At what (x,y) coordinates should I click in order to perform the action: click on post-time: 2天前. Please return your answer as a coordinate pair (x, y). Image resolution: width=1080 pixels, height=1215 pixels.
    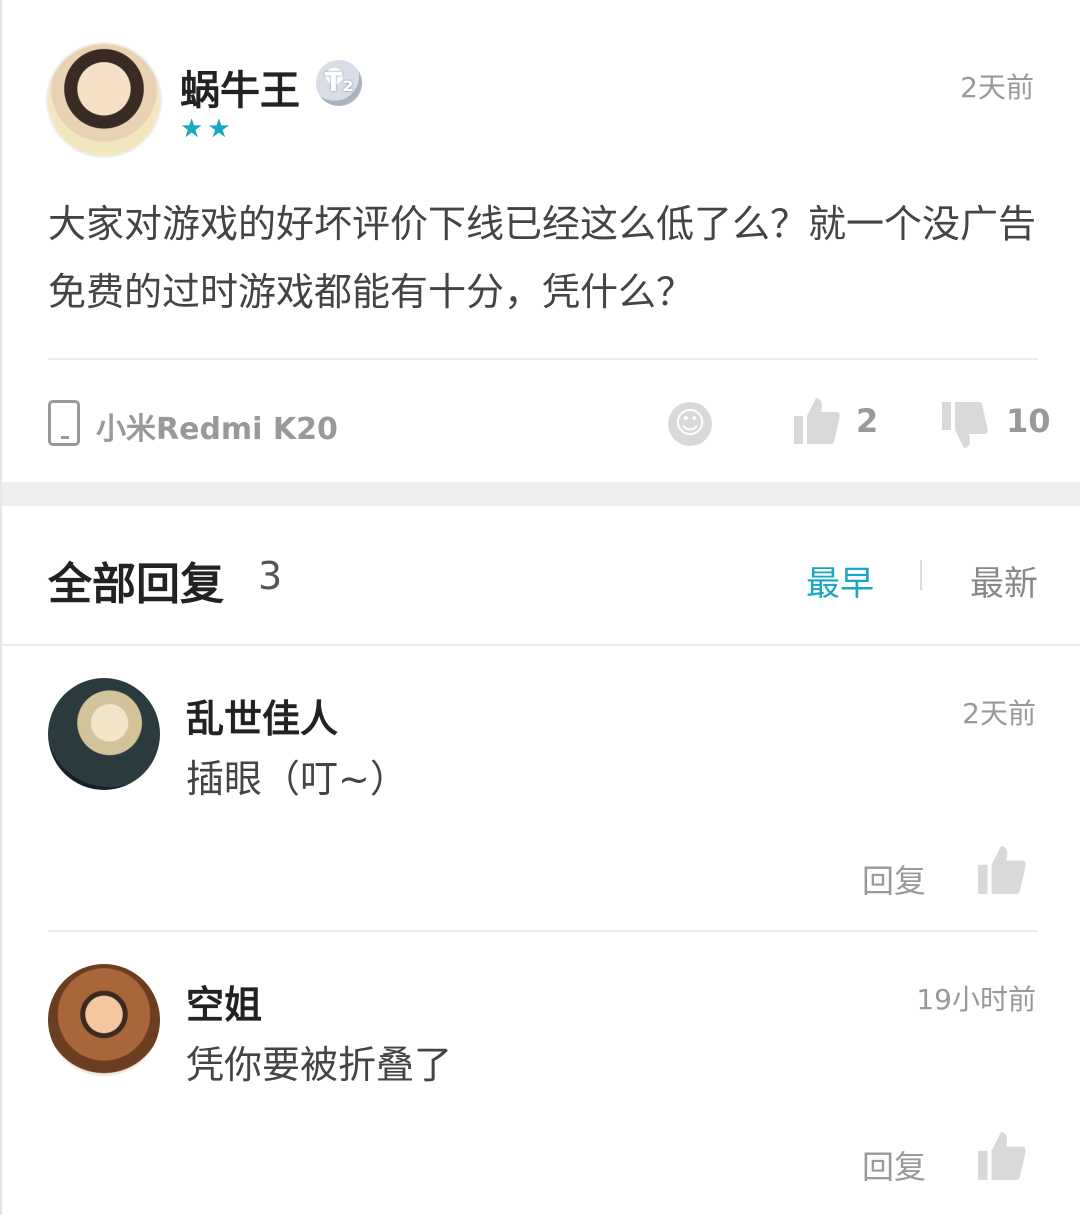
    Looking at the image, I should click on (997, 87).